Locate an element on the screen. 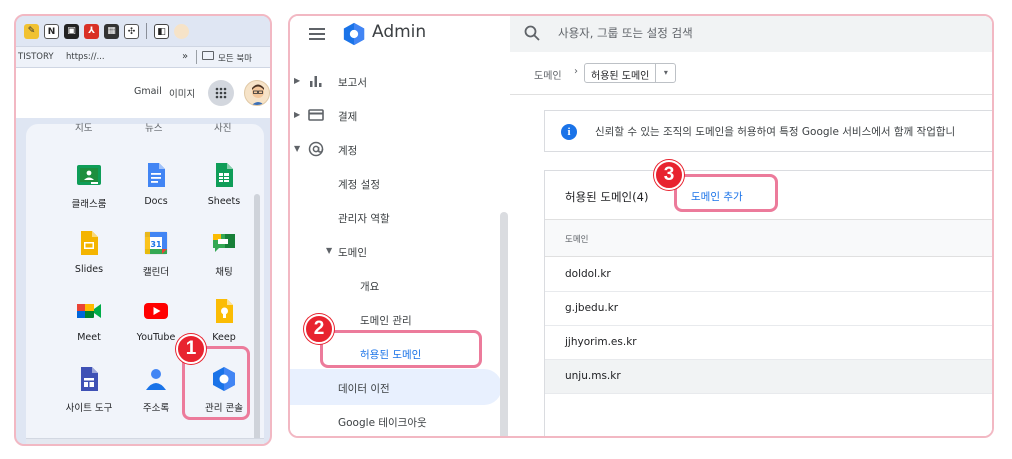 Image resolution: width=1012 pixels, height=459 pixels. nav-label: 보고서 is located at coordinates (352, 83).